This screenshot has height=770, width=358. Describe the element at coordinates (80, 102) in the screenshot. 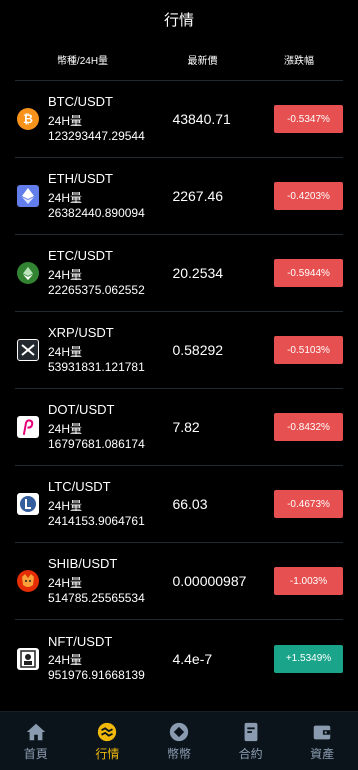

I see `pair-name: BTC/USDT` at that location.